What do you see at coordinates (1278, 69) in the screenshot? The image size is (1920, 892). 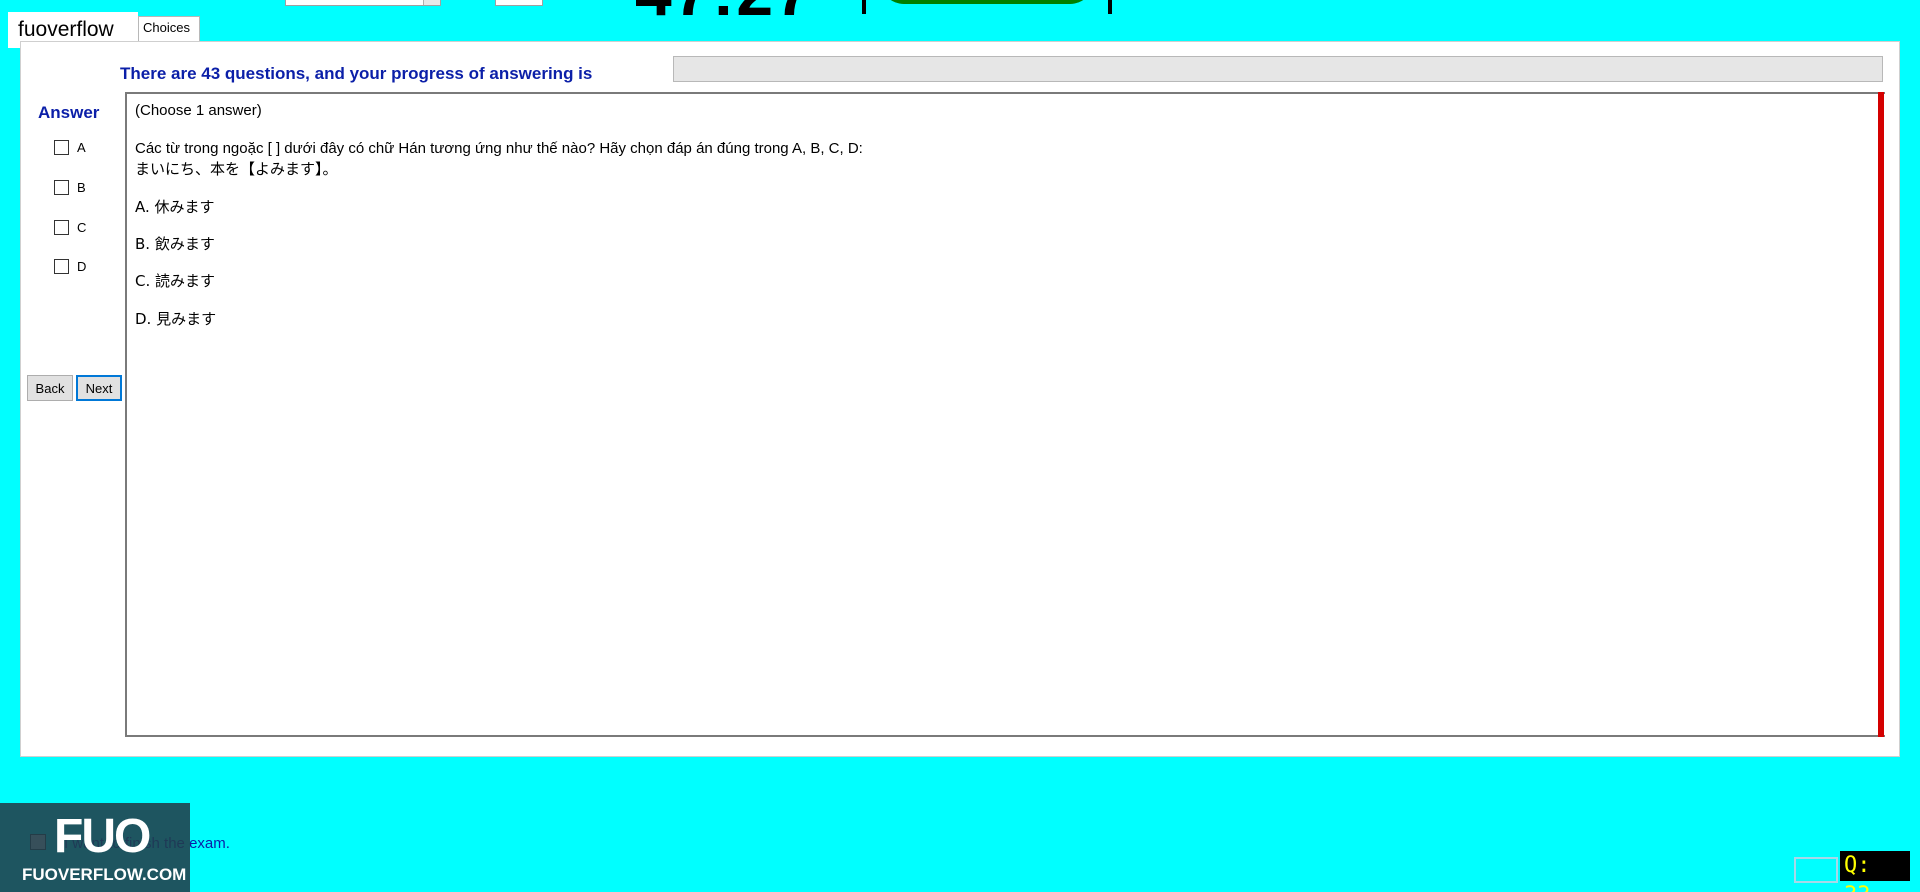 I see `answer-progress-bar` at bounding box center [1278, 69].